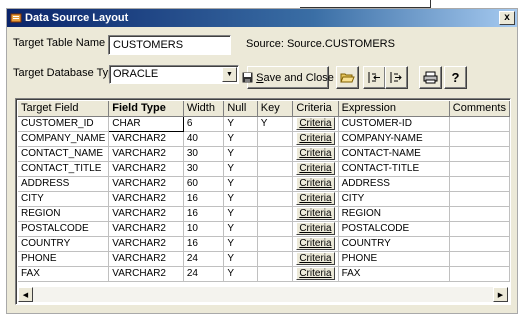 The height and width of the screenshot is (316, 521). What do you see at coordinates (64, 259) in the screenshot?
I see `target-field-cell: PHONE` at bounding box center [64, 259].